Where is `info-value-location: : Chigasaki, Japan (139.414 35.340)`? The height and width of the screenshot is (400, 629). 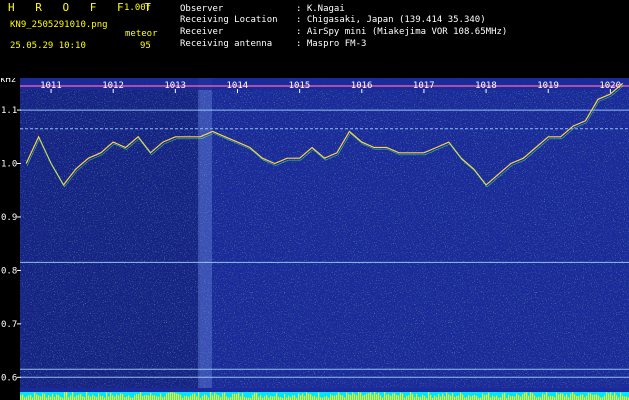 info-value-location: : Chigasaki, Japan (139.414 35.340) is located at coordinates (391, 20).